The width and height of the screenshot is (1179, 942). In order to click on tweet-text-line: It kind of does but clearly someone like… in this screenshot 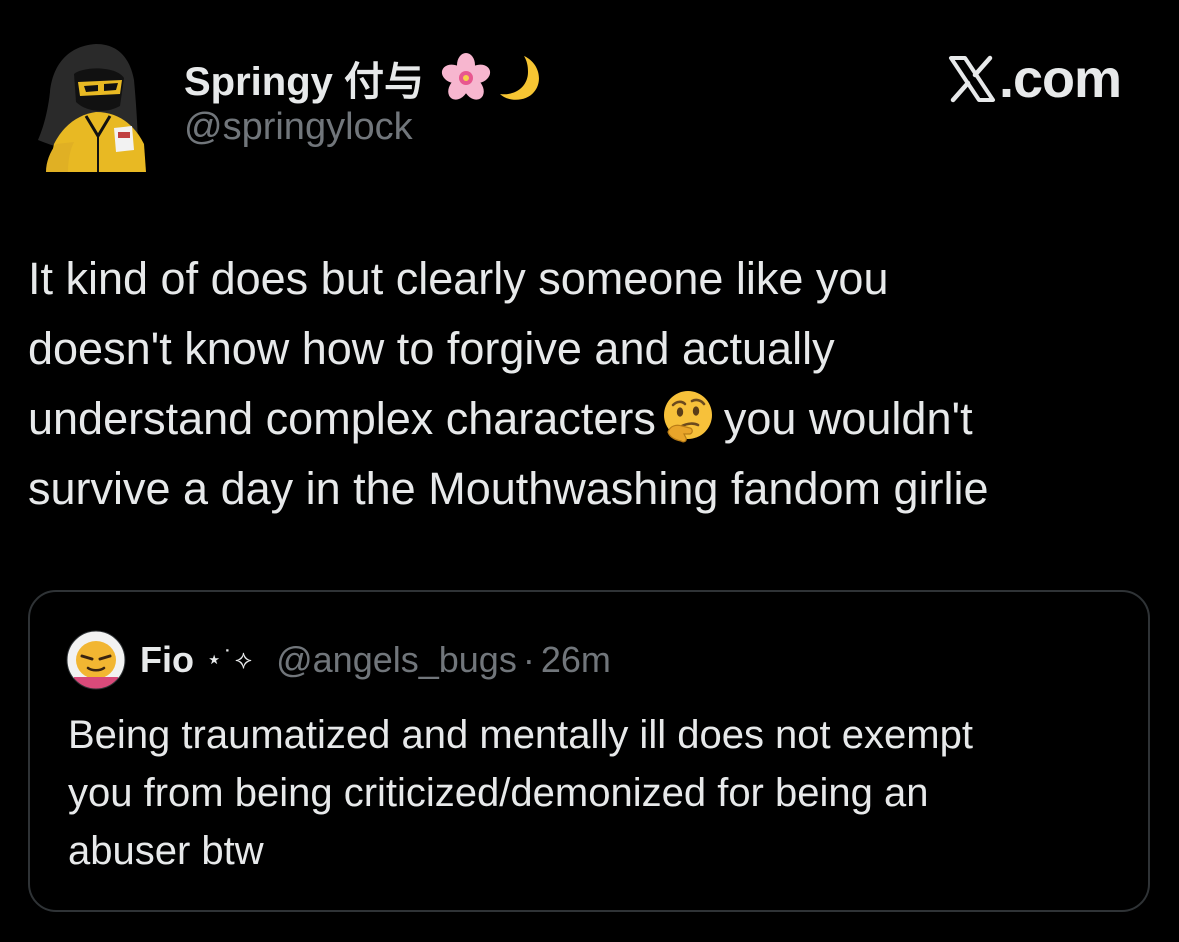, I will do `click(458, 278)`.